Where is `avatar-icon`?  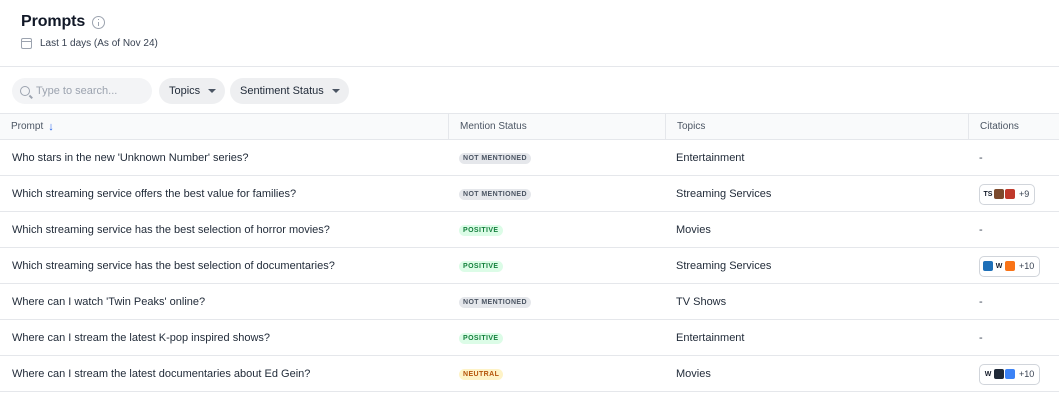 avatar-icon is located at coordinates (999, 194).